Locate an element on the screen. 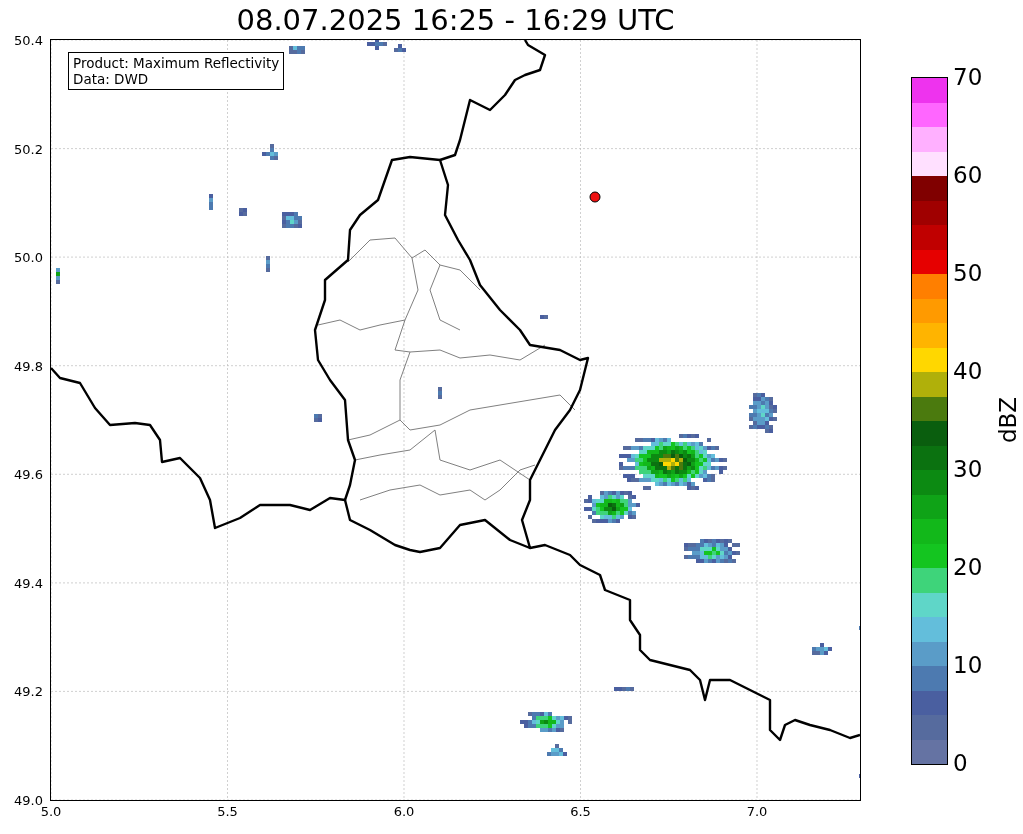 This screenshot has height=834, width=1023. colorbar-tick-label: 70 is located at coordinates (968, 77).